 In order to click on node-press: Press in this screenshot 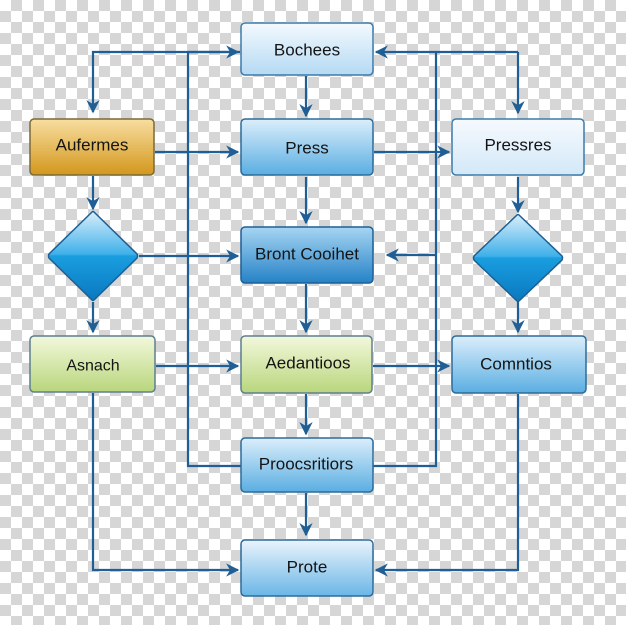, I will do `click(307, 147)`.